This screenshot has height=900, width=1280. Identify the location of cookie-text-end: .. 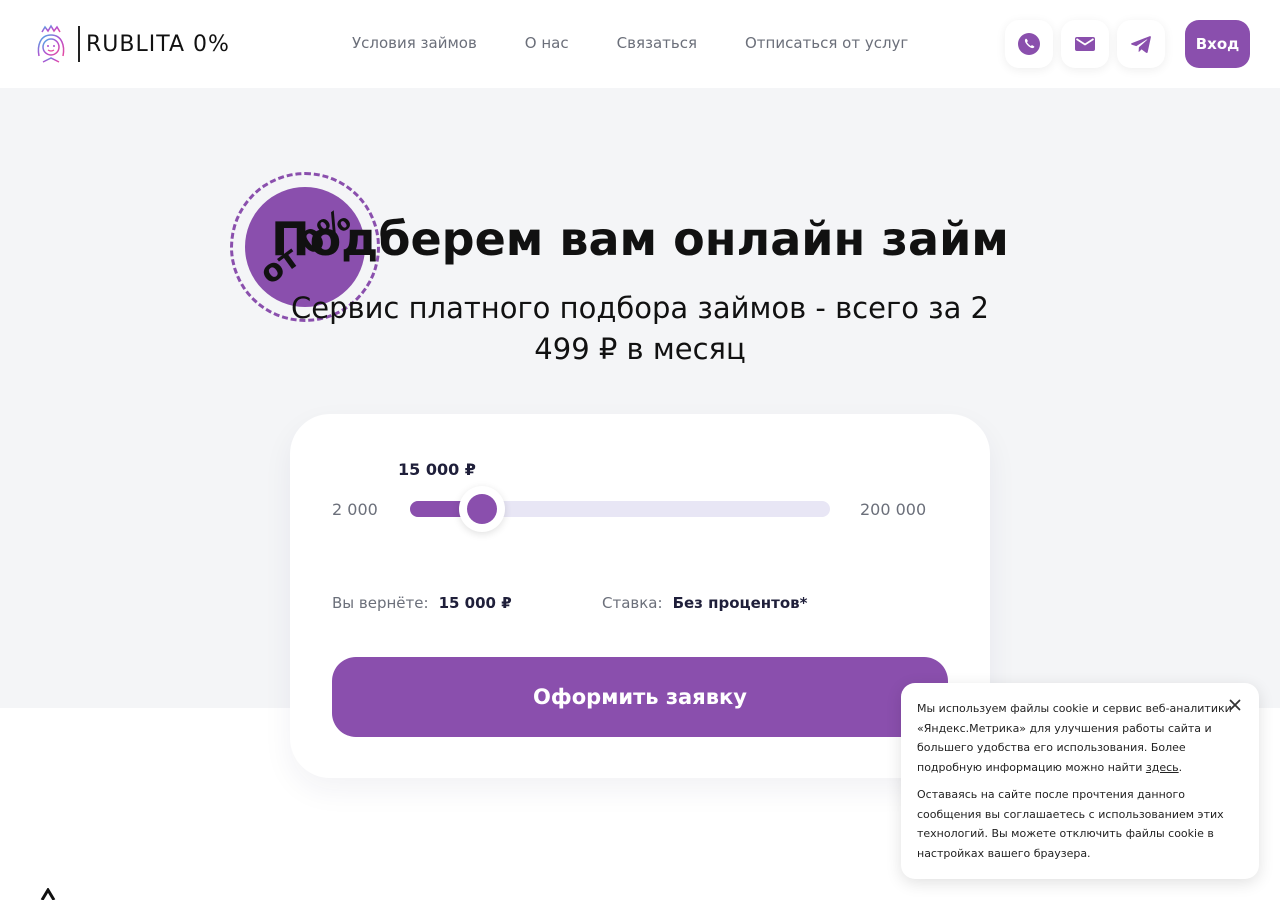
(1180, 767).